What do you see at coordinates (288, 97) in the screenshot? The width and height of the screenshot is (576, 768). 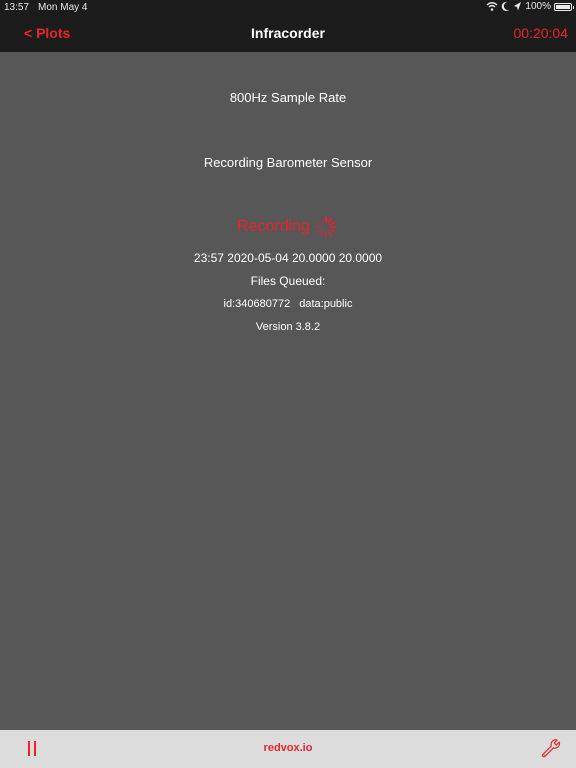 I see `sample-rate-text: 800Hz Sample Rate` at bounding box center [288, 97].